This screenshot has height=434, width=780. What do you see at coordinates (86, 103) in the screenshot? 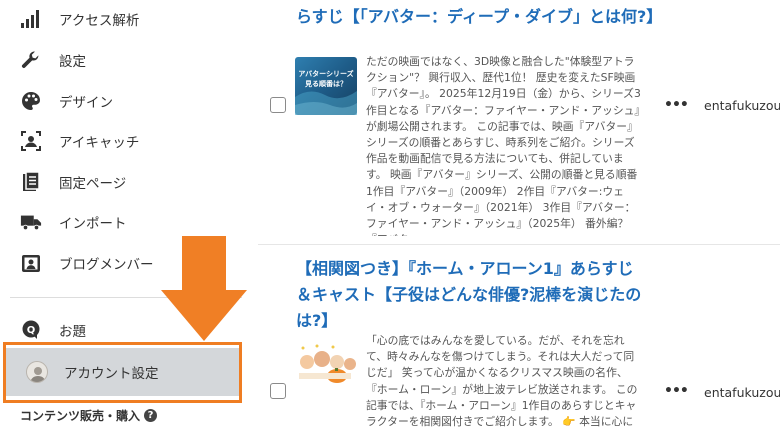
I see `sidebar-item-label: デザイン` at bounding box center [86, 103].